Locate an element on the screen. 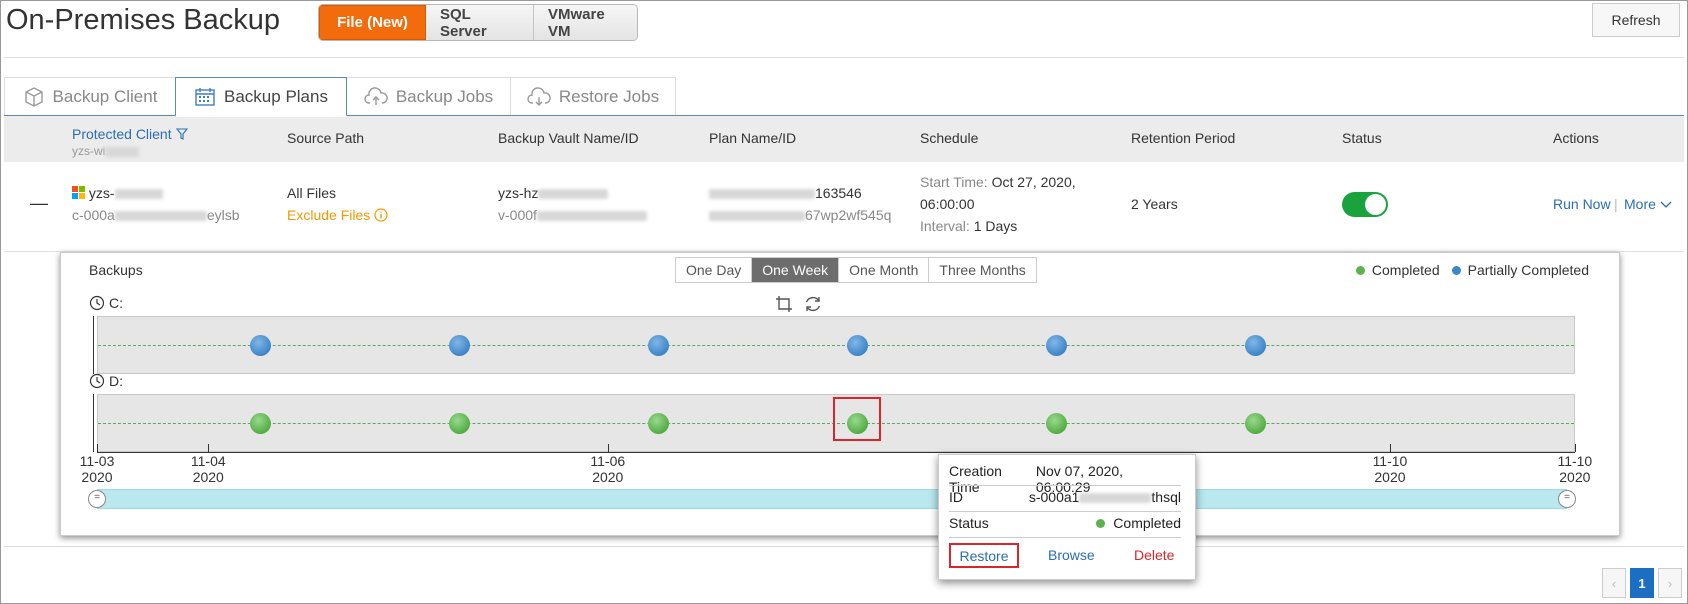 This screenshot has width=1688, height=604. calendar-icon is located at coordinates (205, 96).